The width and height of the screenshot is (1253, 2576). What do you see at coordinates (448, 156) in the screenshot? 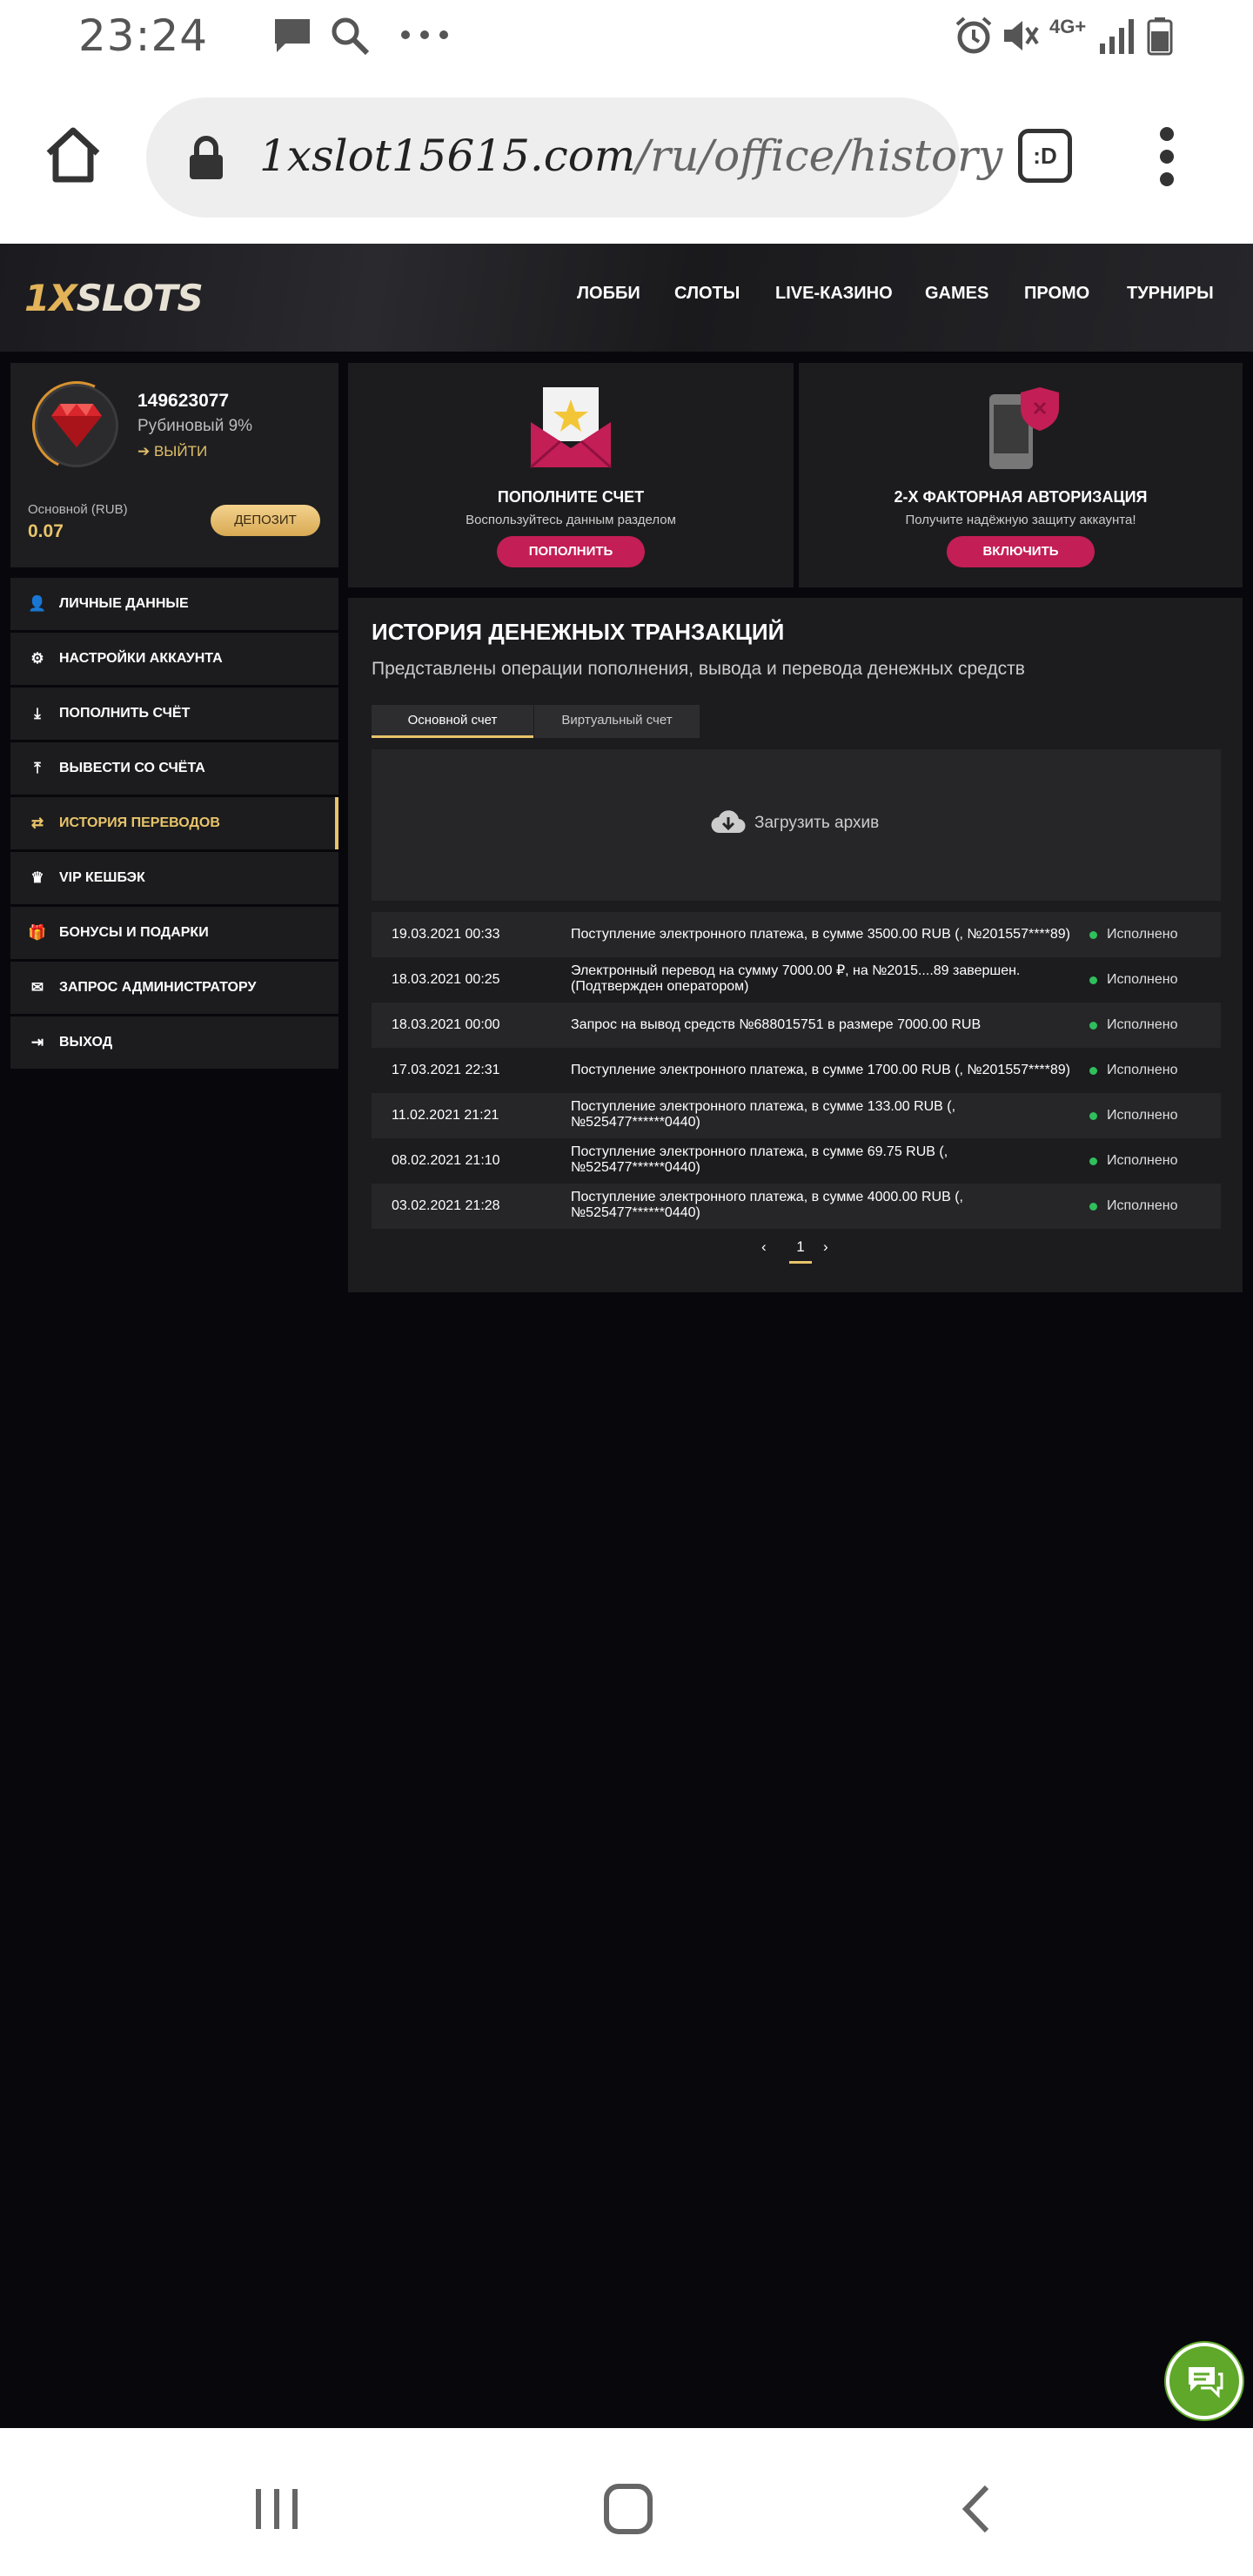
I see `url-host: 1xslot15615.com` at bounding box center [448, 156].